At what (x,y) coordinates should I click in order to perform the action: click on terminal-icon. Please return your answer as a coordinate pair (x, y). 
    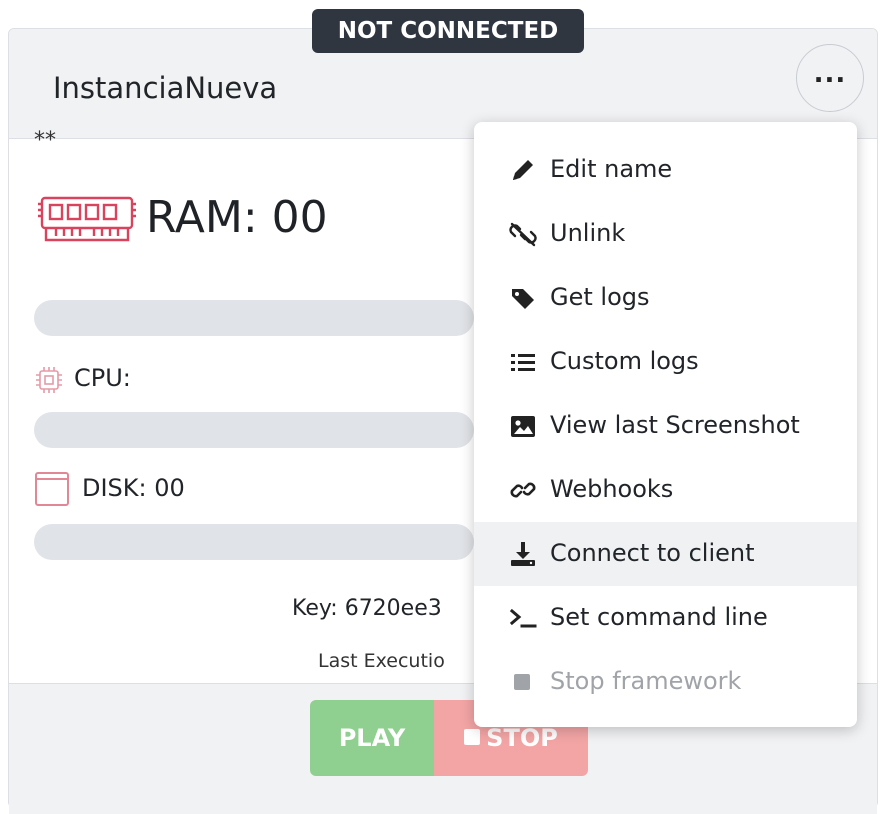
    Looking at the image, I should click on (523, 618).